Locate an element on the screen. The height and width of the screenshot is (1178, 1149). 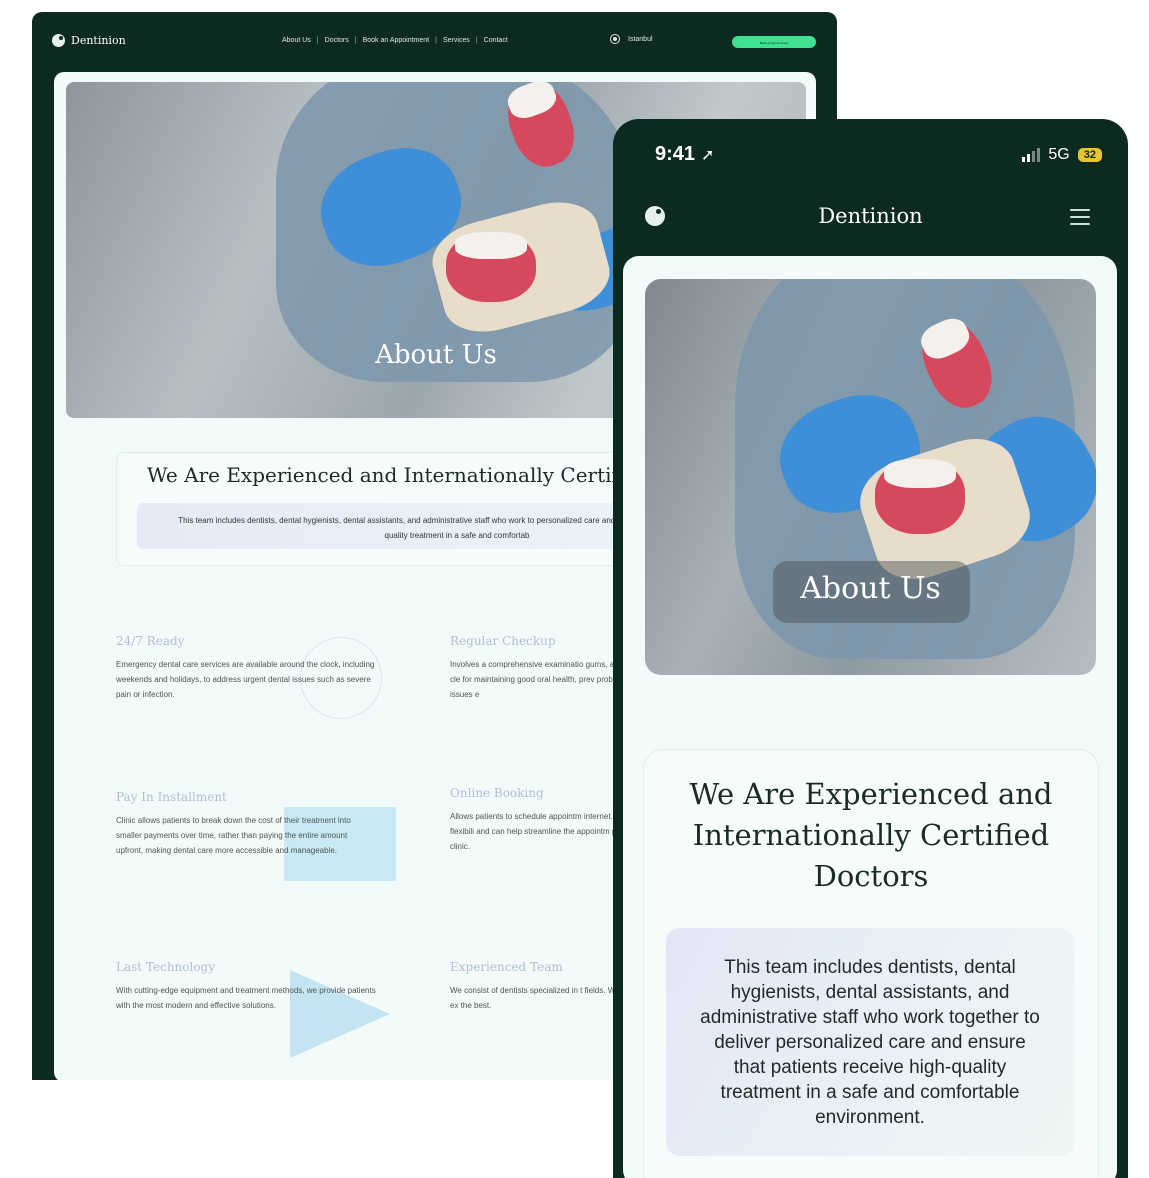
location-selector: Istanbul is located at coordinates (631, 39).